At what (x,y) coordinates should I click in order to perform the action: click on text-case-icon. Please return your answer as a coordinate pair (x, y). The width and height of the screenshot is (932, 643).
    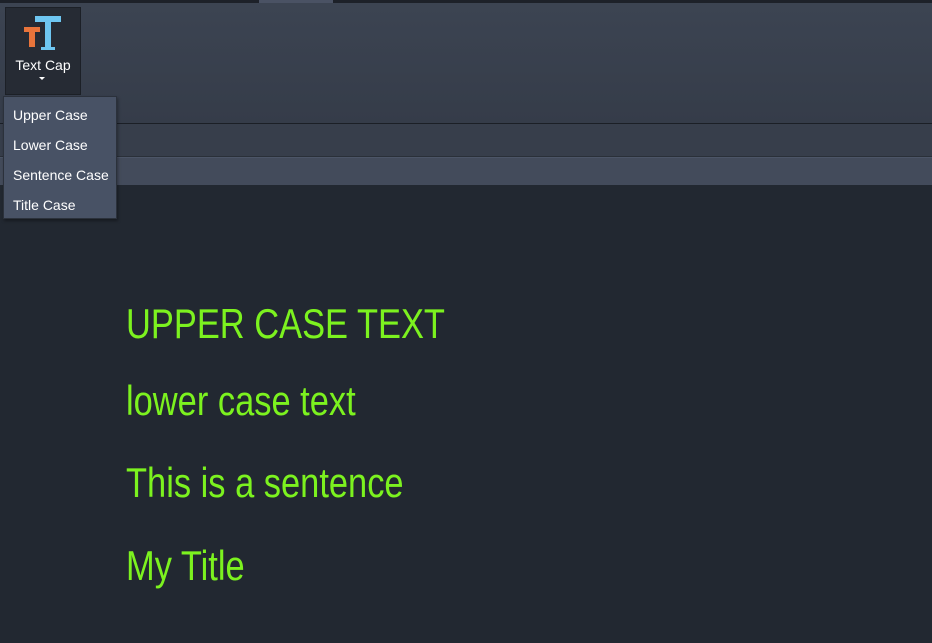
    Looking at the image, I should click on (42, 33).